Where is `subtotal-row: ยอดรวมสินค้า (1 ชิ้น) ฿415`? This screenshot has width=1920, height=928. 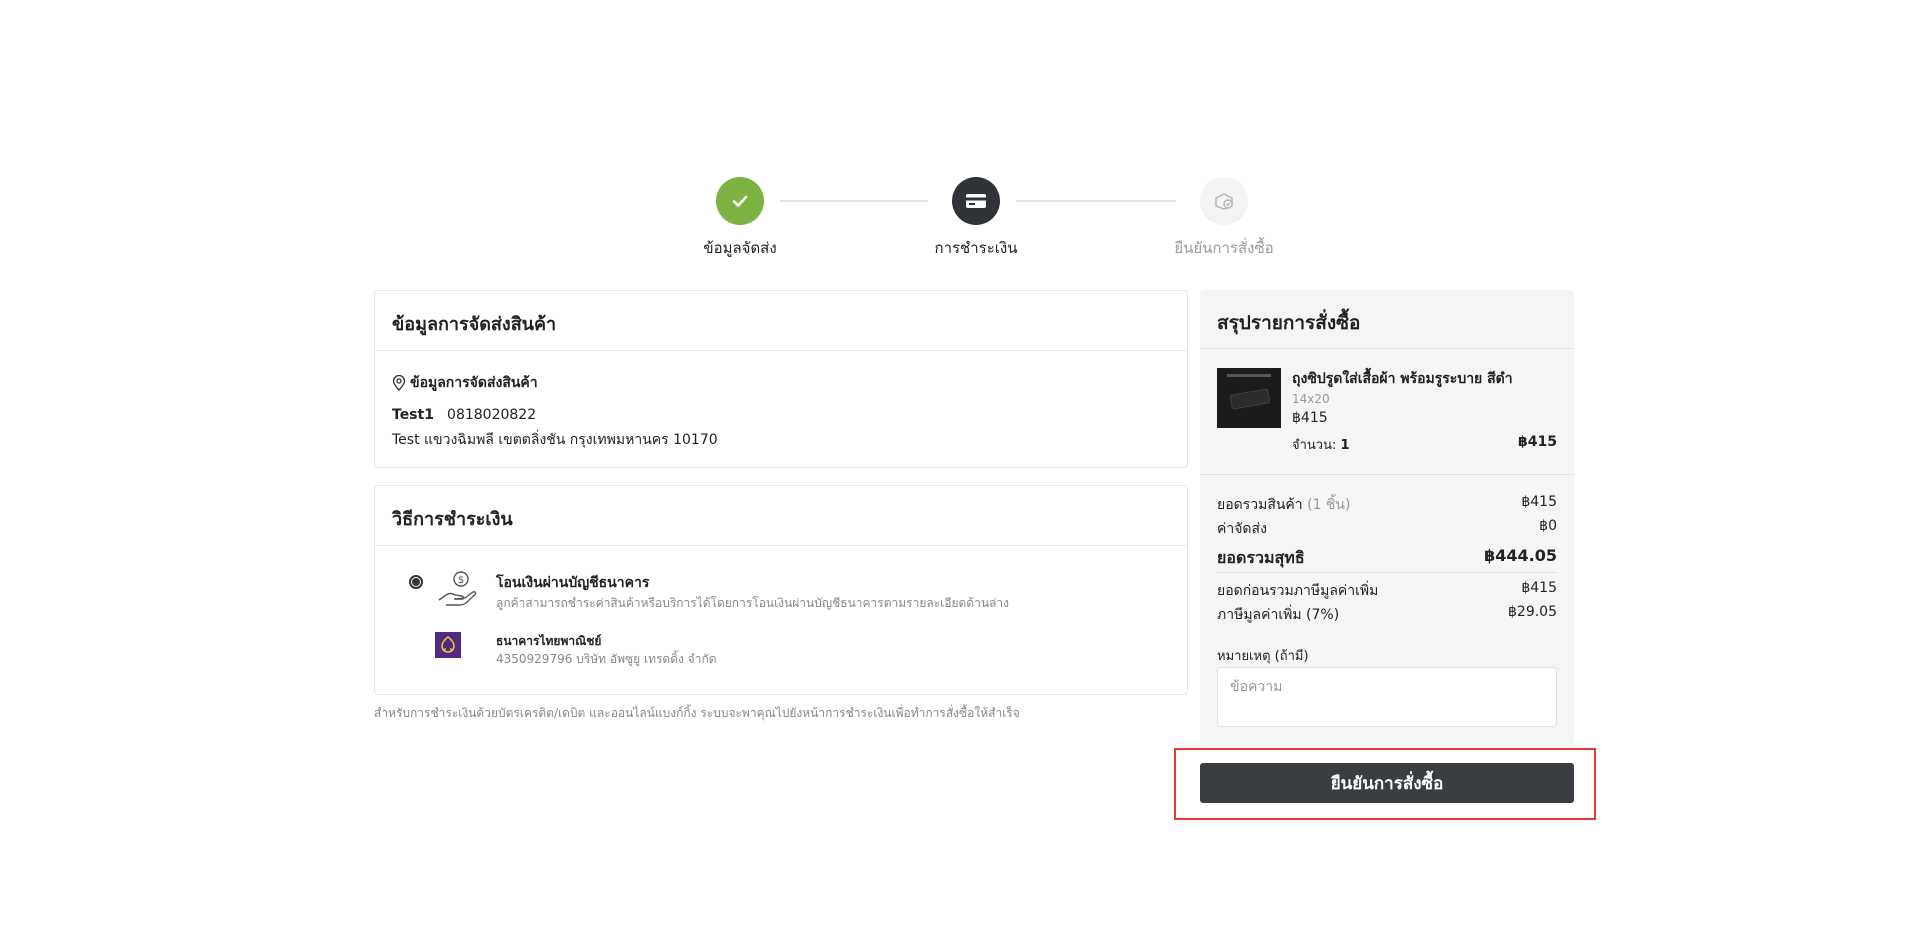 subtotal-row: ยอดรวมสินค้า (1 ชิ้น) ฿415 is located at coordinates (1387, 505).